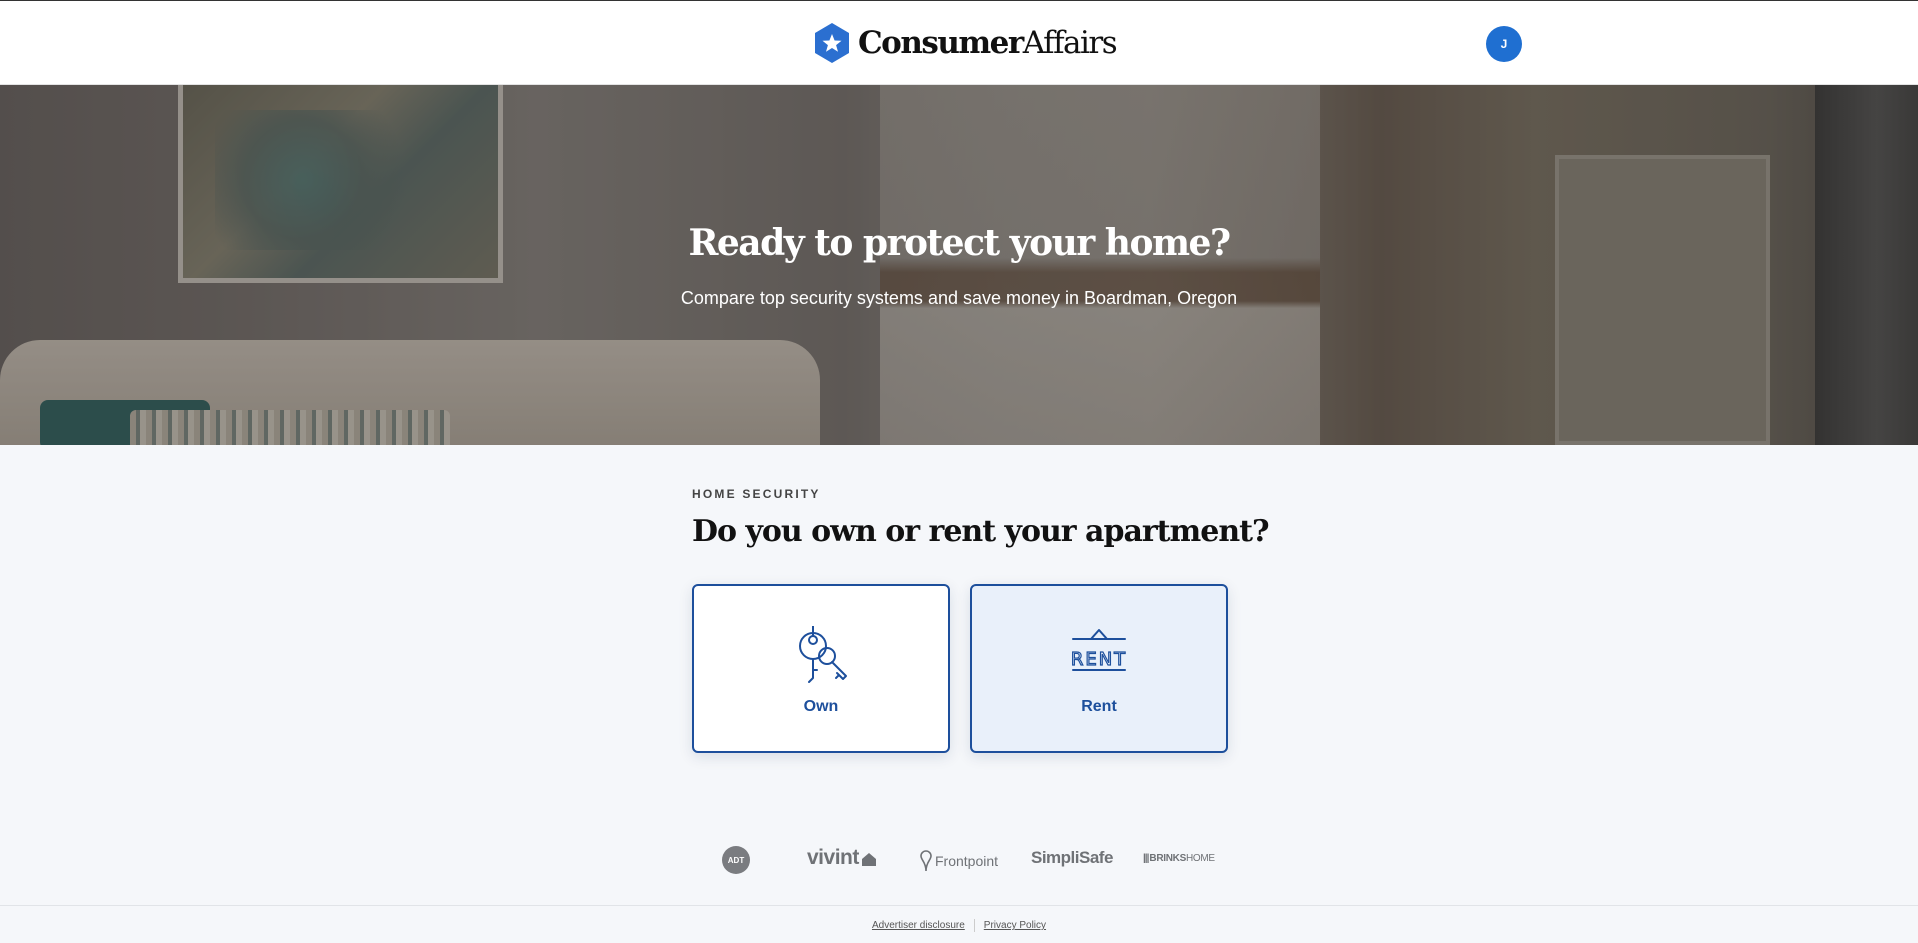 This screenshot has height=943, width=1918. I want to click on own-option-label: Own, so click(821, 706).